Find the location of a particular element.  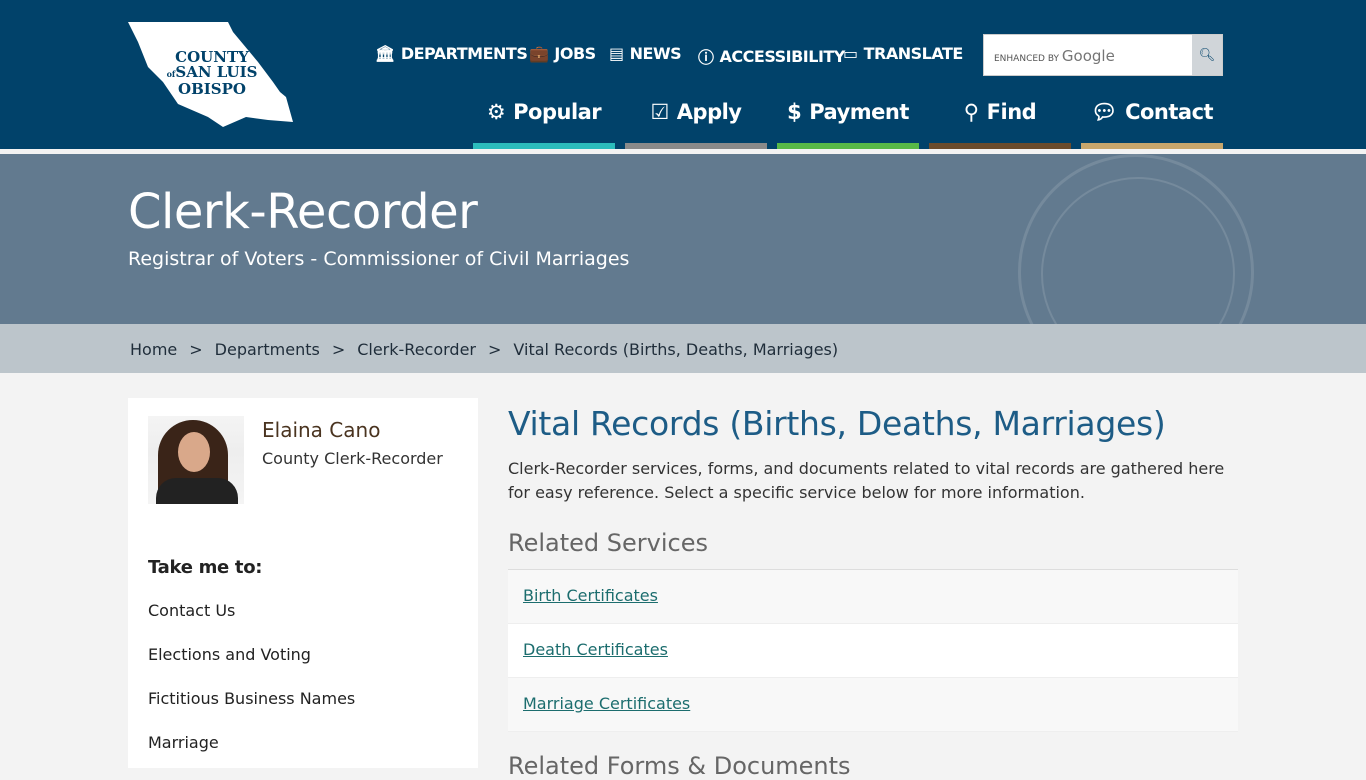

main-nav-apply: ☑ Apply is located at coordinates (696, 122).